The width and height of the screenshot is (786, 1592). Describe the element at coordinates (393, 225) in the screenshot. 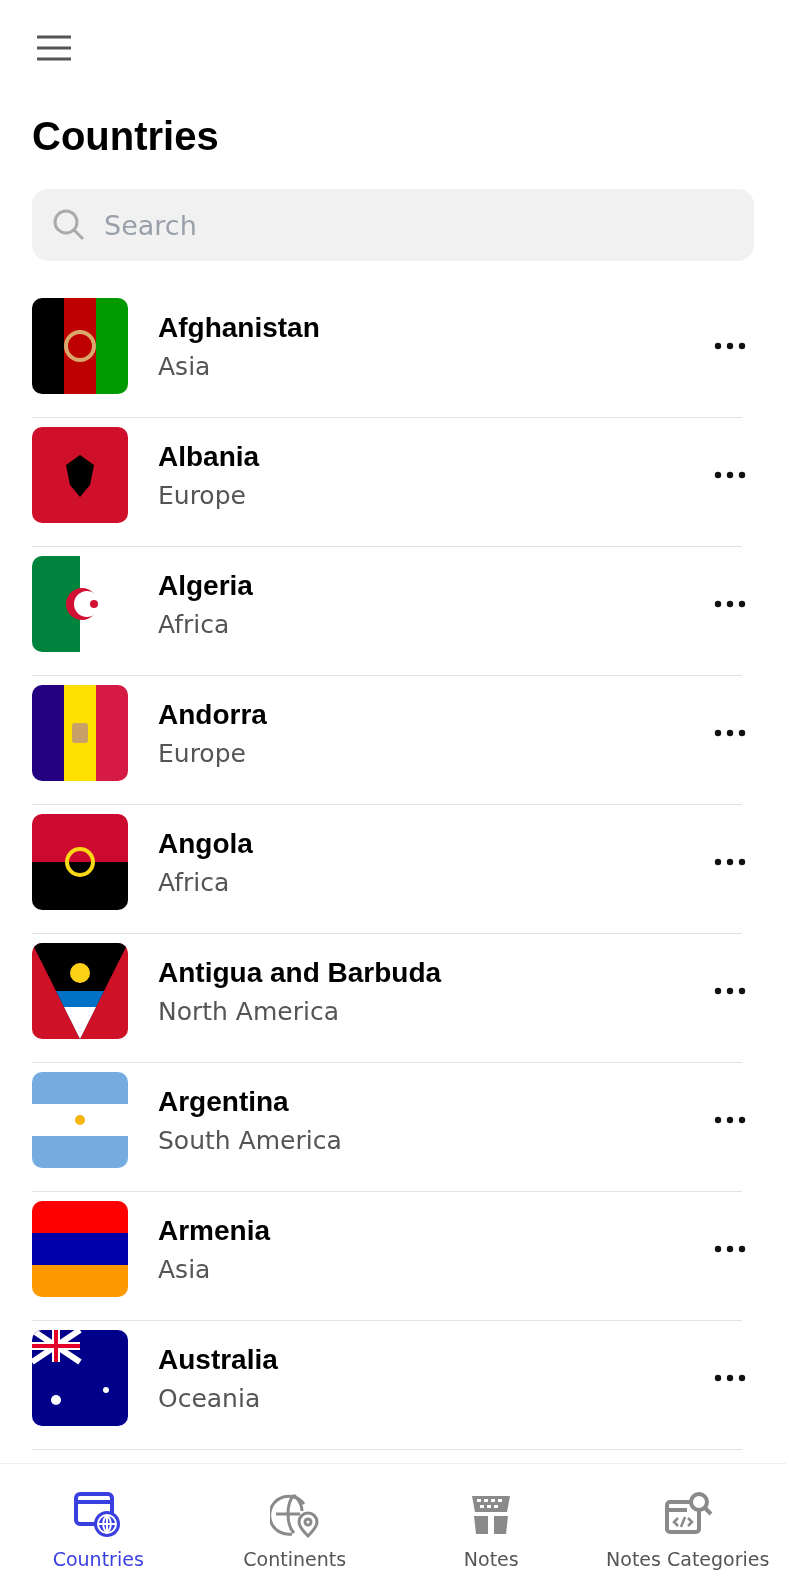

I see `search-field: Search` at that location.